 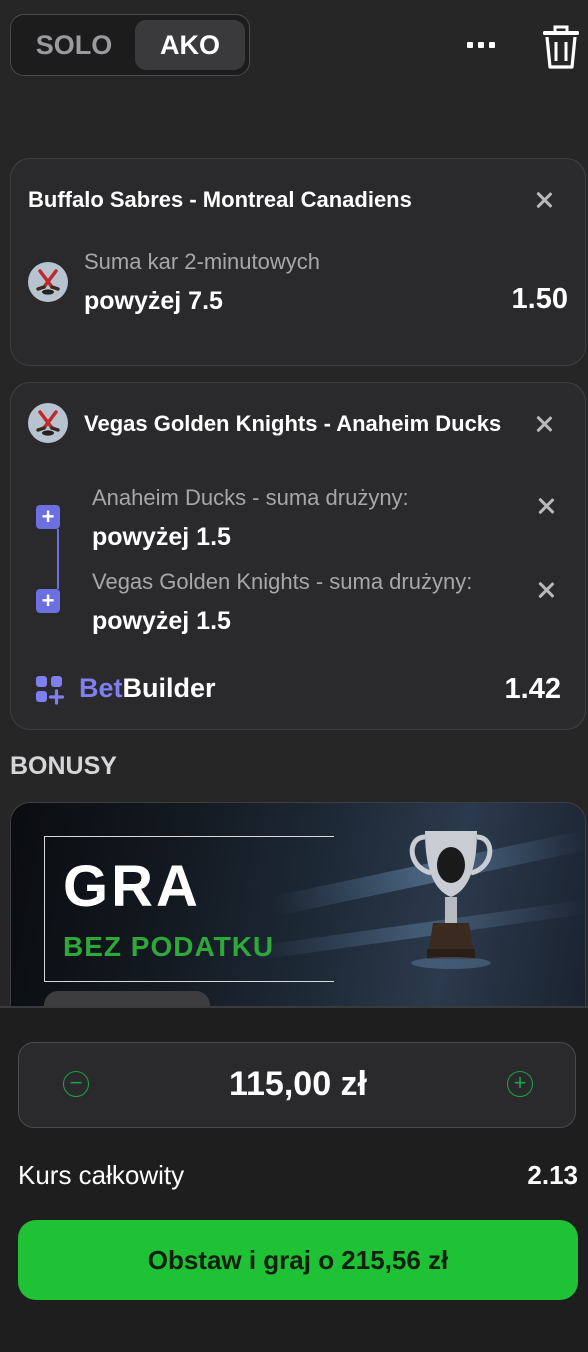 I want to click on selection: powyżej 7.5, so click(x=153, y=301).